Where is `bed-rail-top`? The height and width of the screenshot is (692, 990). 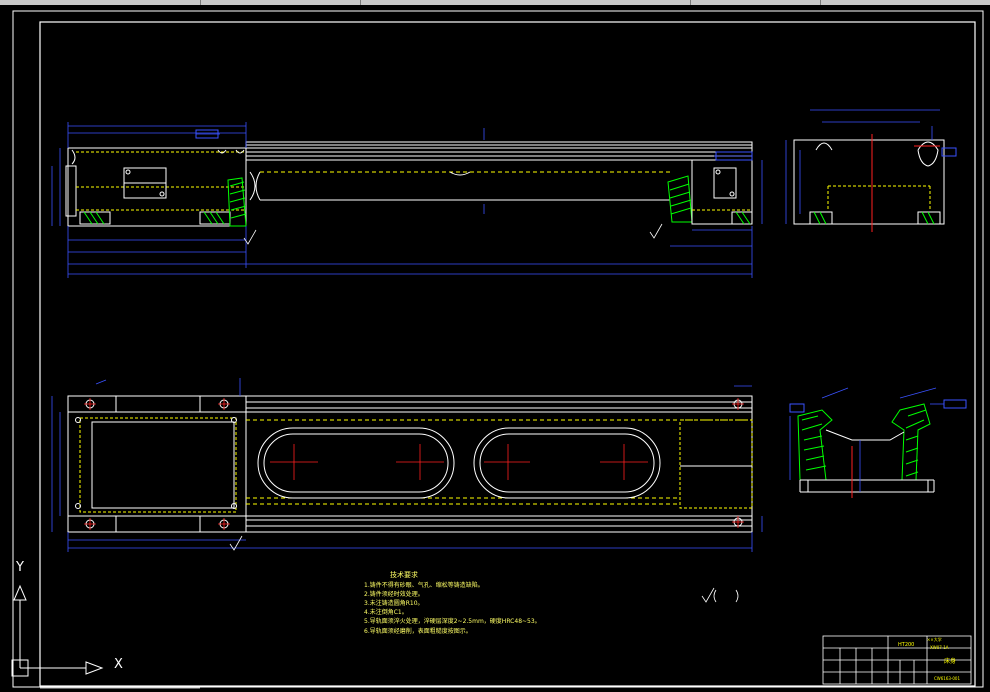 bed-rail-top is located at coordinates (499, 147).